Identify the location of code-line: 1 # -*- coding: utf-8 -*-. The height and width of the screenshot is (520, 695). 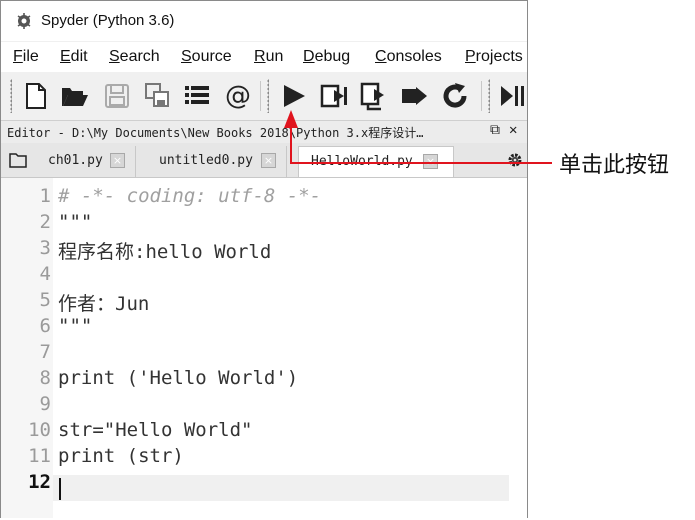
(261, 198).